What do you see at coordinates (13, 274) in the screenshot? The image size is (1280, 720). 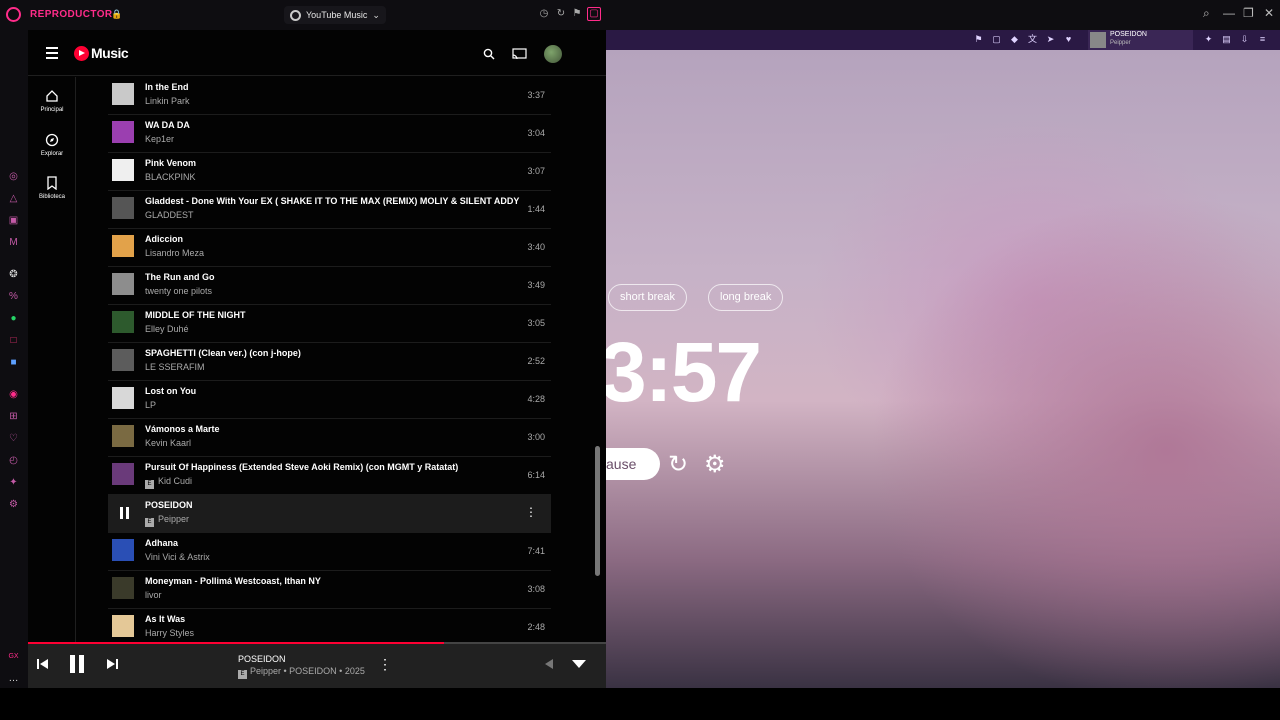 I see `openai-icon: ❂` at bounding box center [13, 274].